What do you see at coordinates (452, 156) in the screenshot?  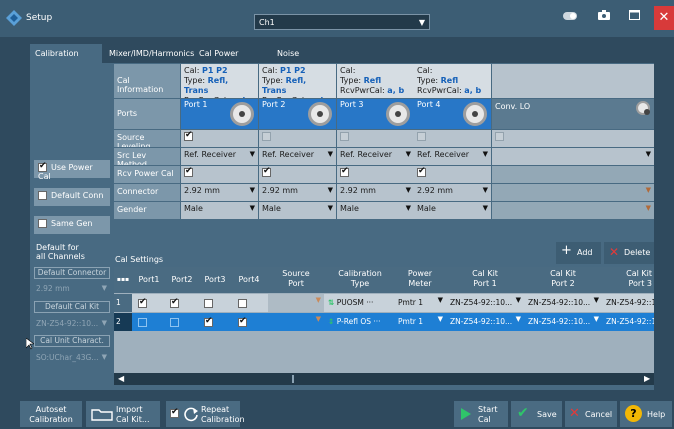 I see `method-select-port4: Ref. Receiver ▼` at bounding box center [452, 156].